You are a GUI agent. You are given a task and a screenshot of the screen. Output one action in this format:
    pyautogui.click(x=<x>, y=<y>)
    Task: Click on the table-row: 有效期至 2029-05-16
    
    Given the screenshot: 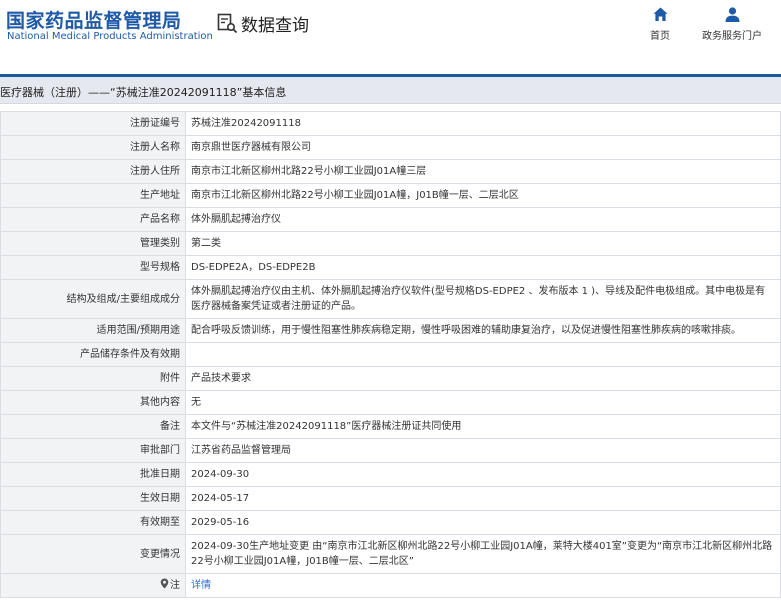 What is the action you would take?
    pyautogui.click(x=390, y=522)
    